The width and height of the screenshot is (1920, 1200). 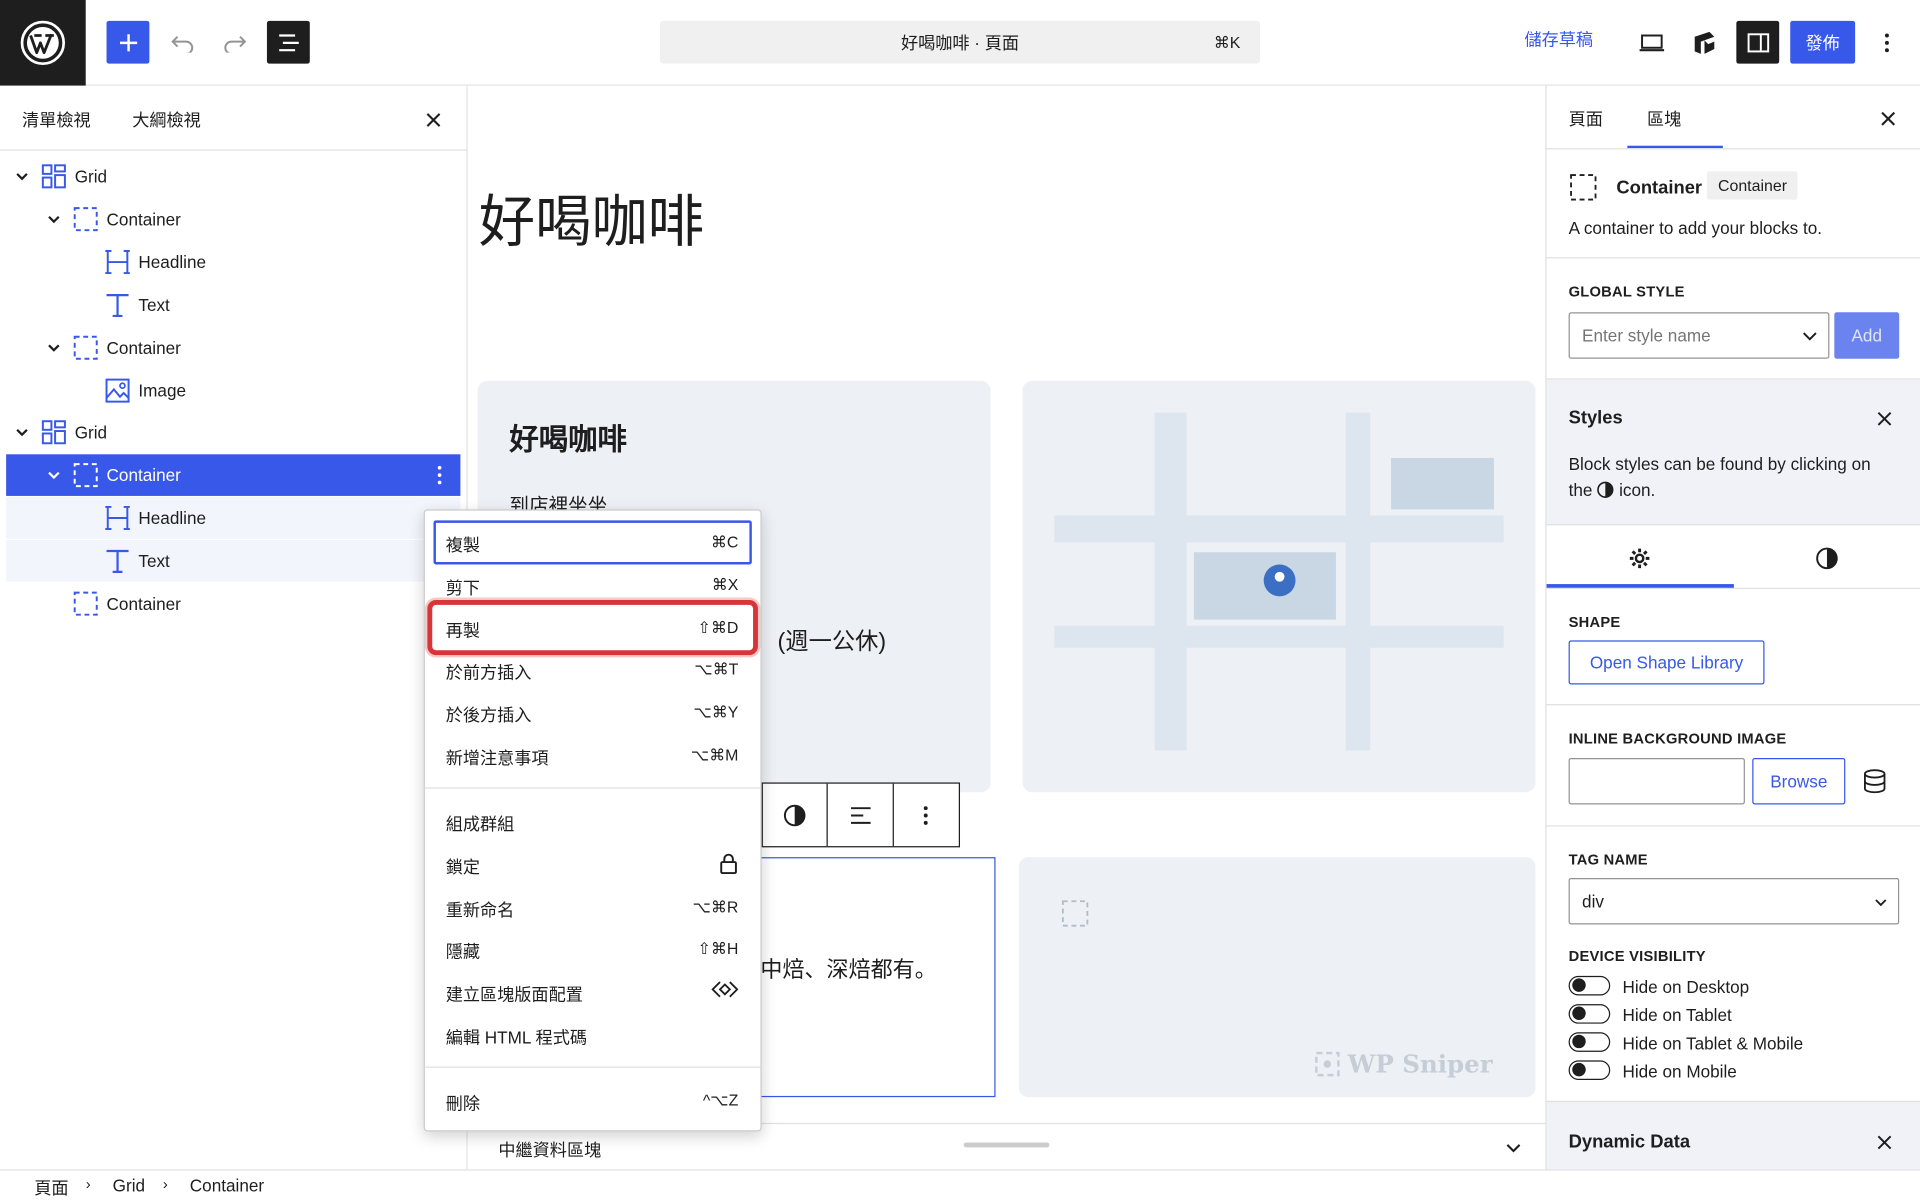 I want to click on tag-name-select: div, so click(x=1734, y=901).